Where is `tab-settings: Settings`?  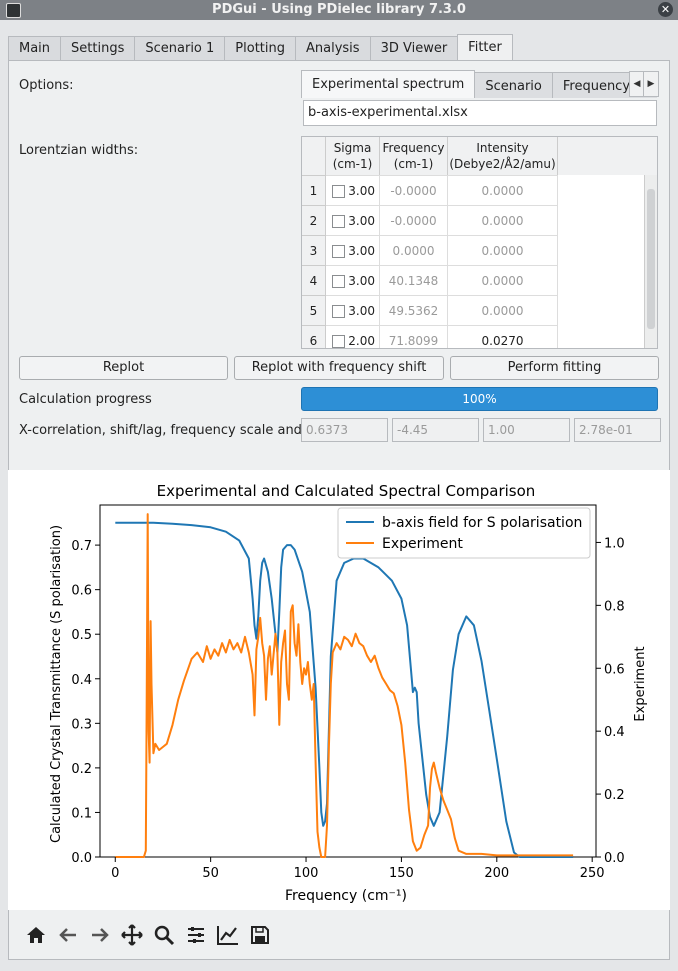 tab-settings: Settings is located at coordinates (98, 48).